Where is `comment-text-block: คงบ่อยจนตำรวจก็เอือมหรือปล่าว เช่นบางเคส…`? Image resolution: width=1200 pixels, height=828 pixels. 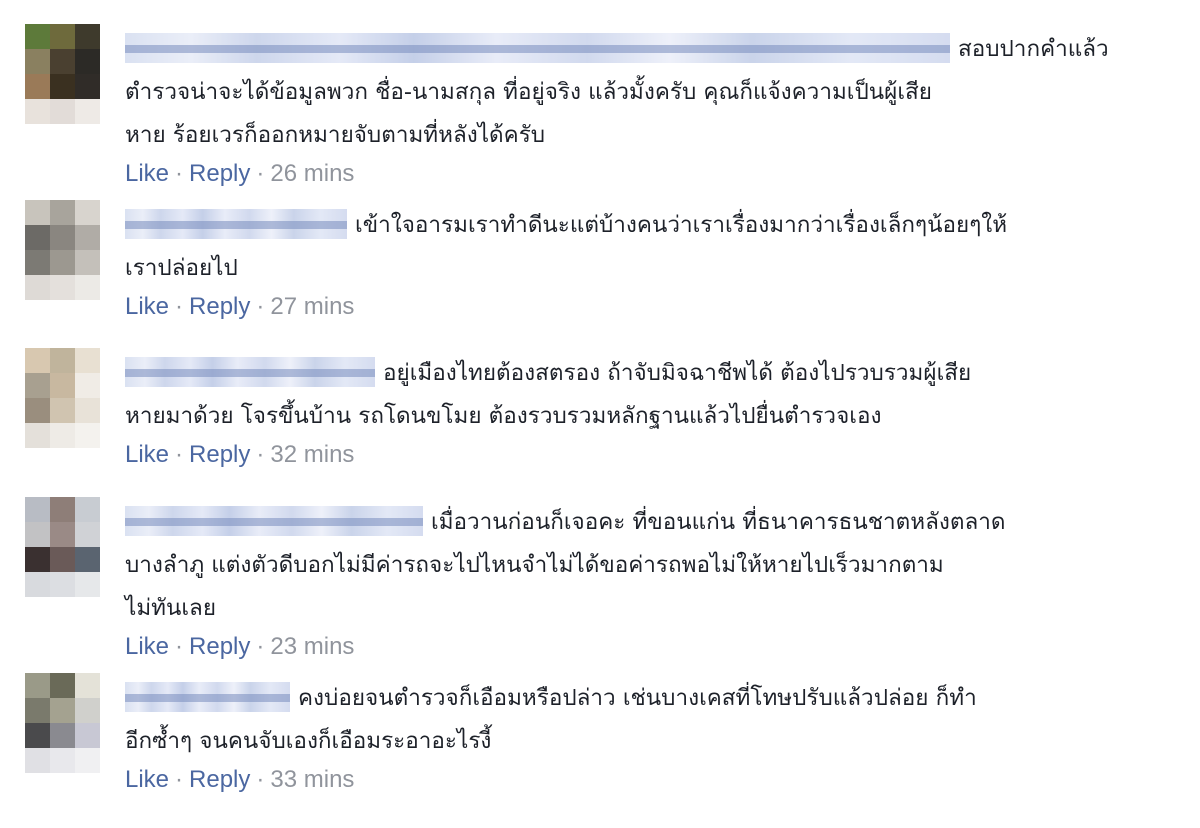
comment-text-block: คงบ่อยจนตำรวจก็เอือมหรือปล่าว เช่นบางเคส… is located at coordinates (650, 720).